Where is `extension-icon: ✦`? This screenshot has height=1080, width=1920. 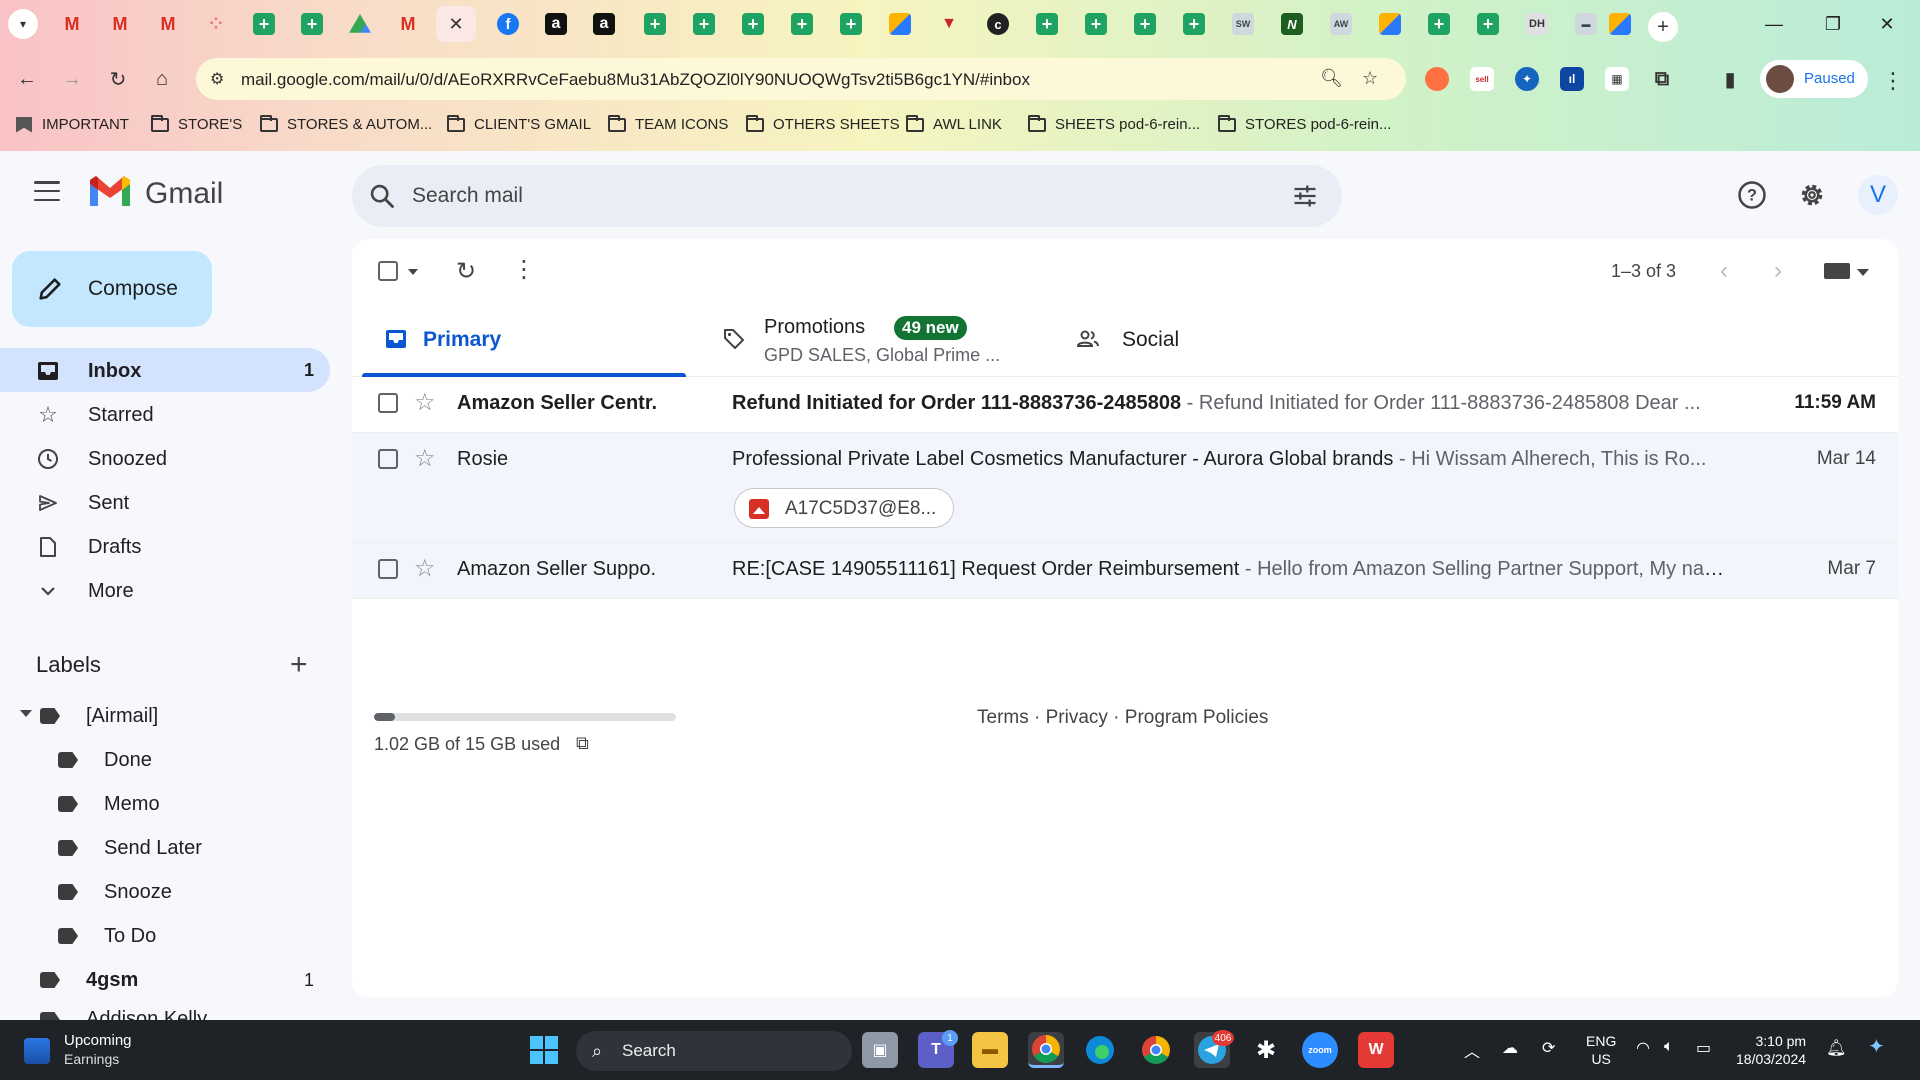
extension-icon: ✦ is located at coordinates (1527, 79).